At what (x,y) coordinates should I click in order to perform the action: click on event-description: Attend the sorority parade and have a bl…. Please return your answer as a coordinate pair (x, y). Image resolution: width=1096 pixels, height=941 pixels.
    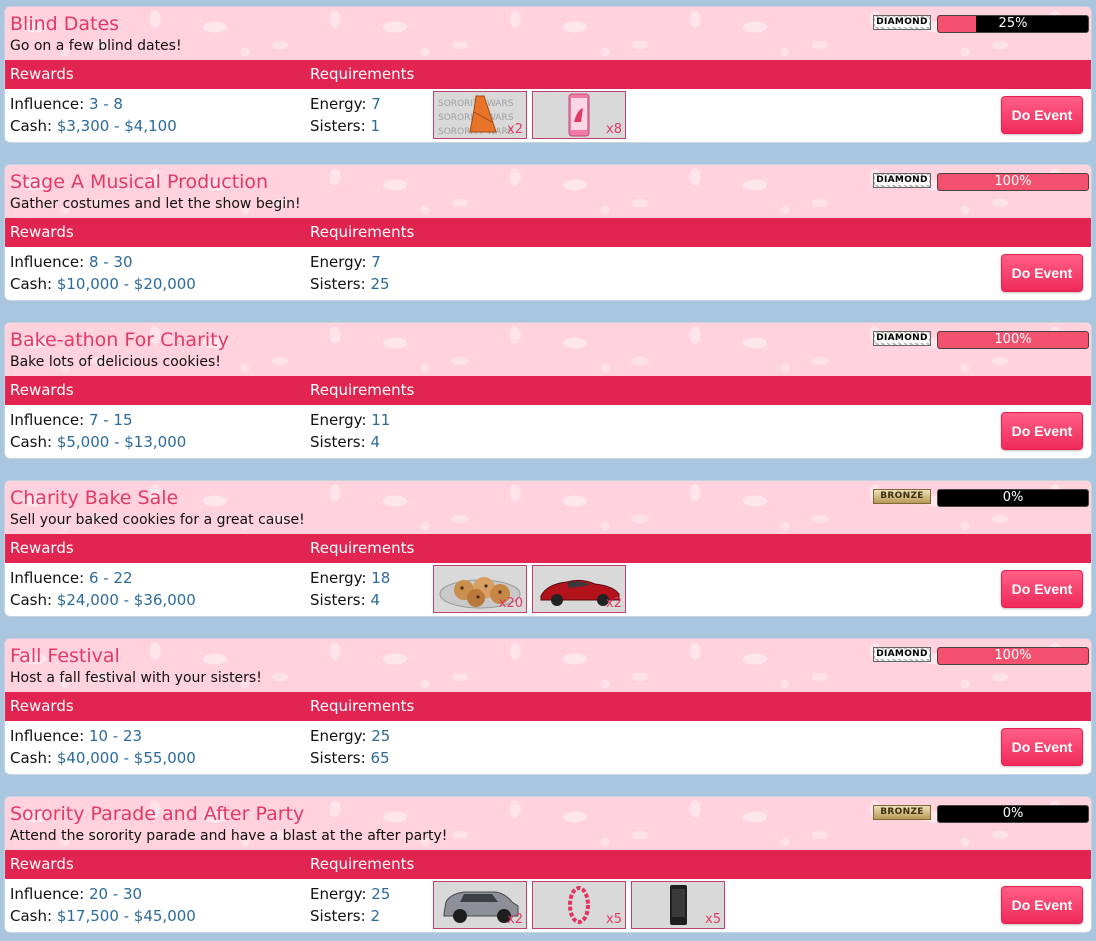
    Looking at the image, I should click on (229, 836).